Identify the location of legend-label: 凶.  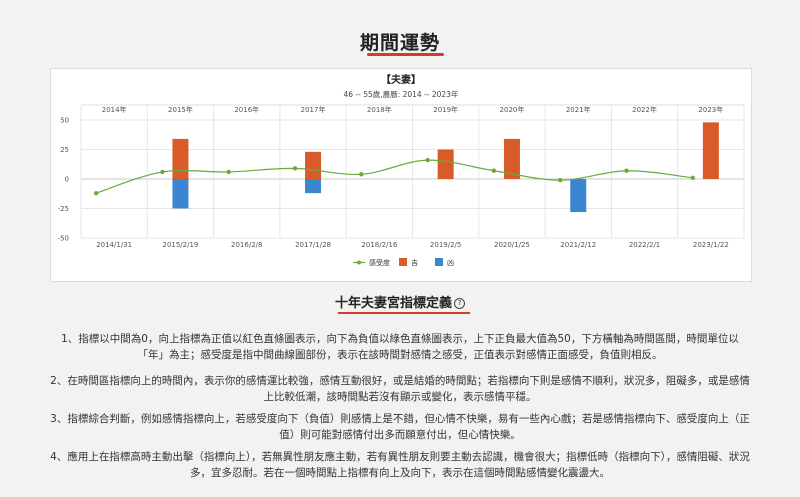
(450, 263).